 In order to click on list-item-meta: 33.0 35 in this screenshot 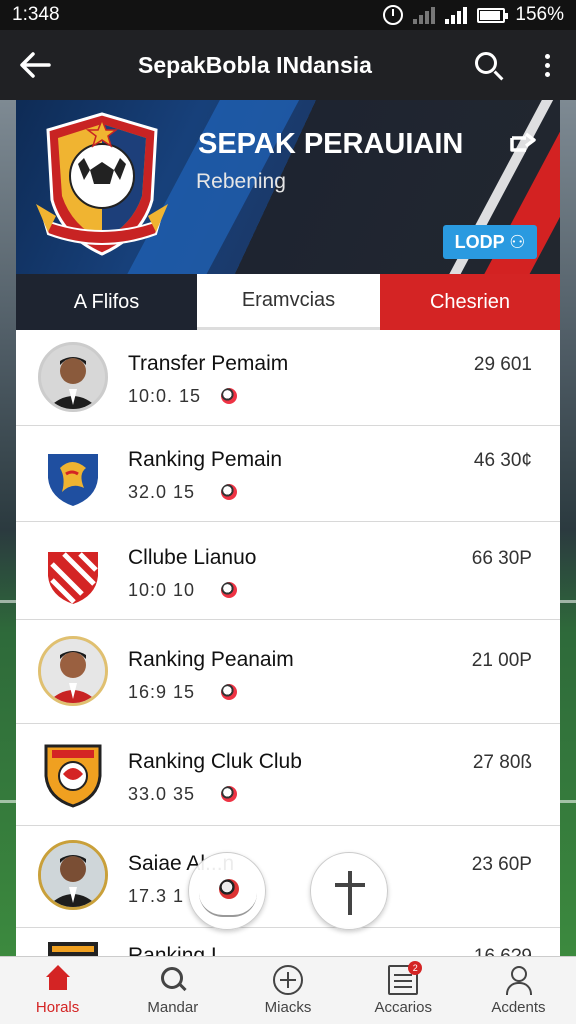, I will do `click(162, 794)`.